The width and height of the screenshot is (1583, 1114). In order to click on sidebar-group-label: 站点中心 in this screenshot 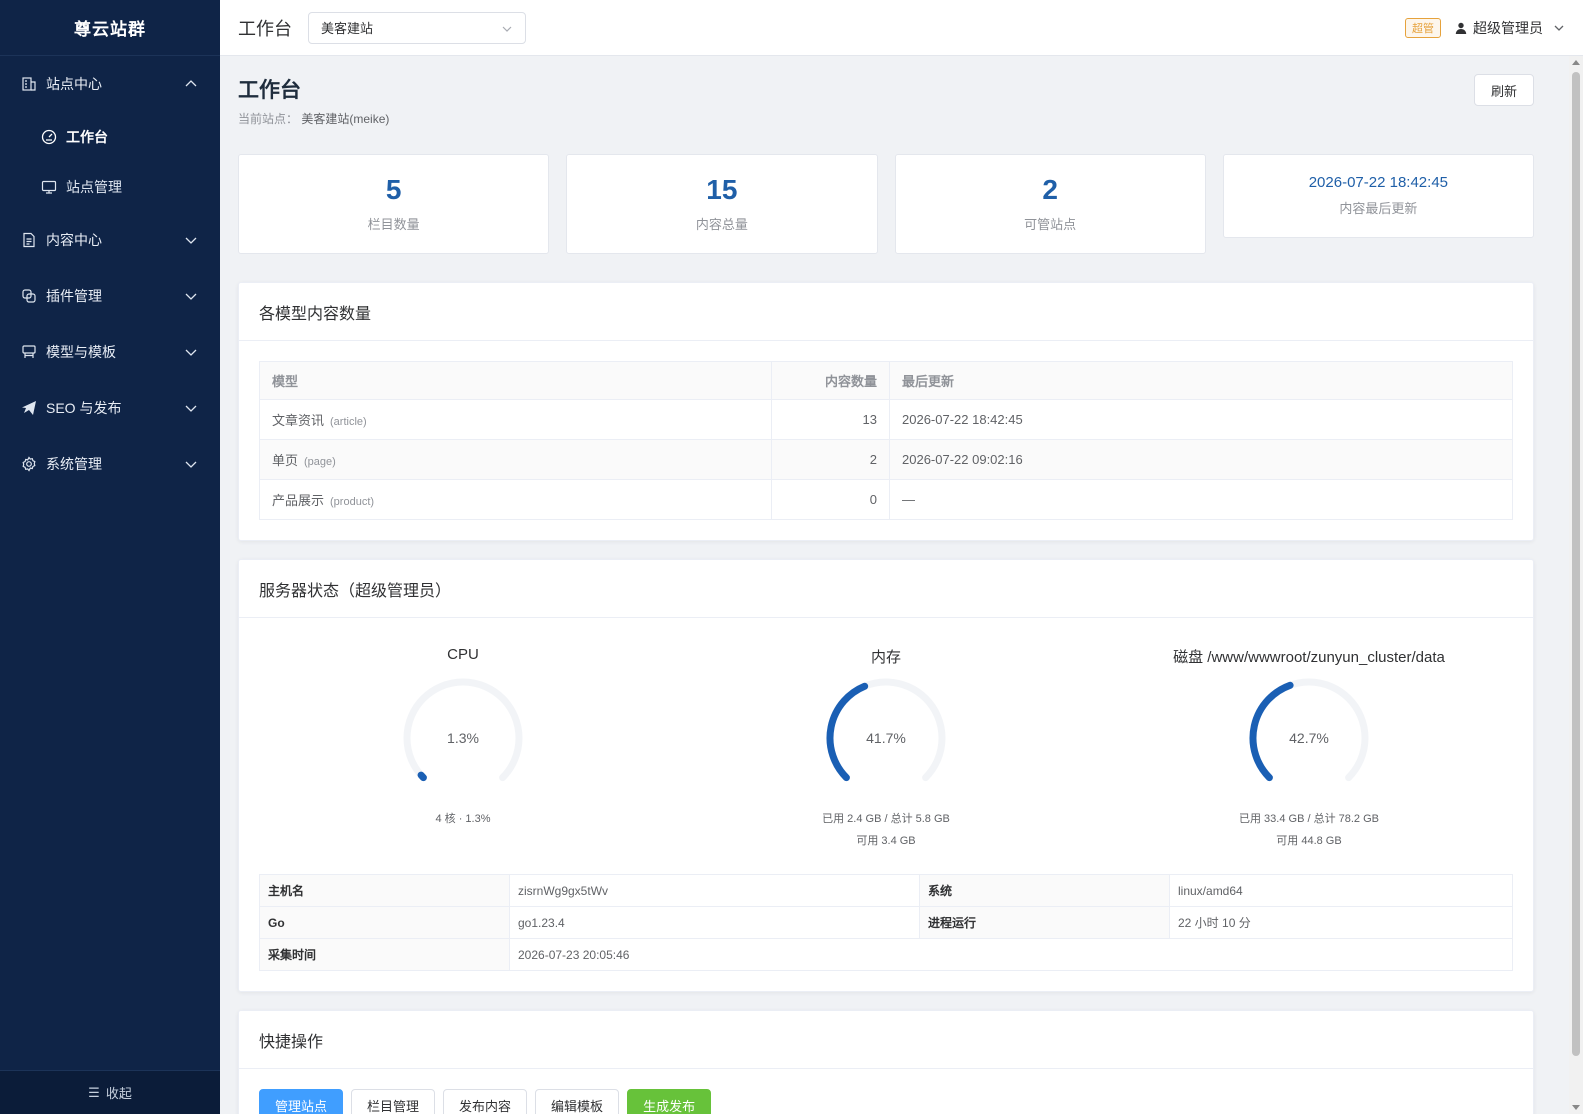, I will do `click(74, 84)`.